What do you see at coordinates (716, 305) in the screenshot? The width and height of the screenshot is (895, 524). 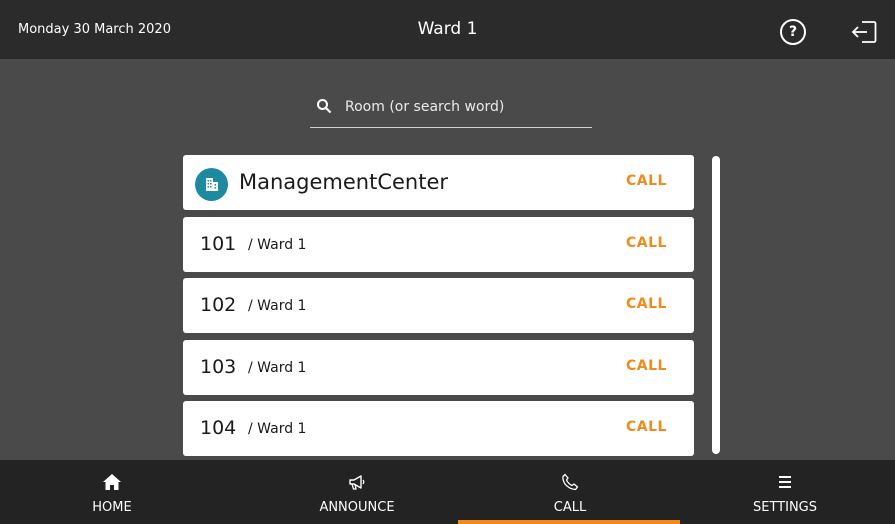 I see `list-scrollbar` at bounding box center [716, 305].